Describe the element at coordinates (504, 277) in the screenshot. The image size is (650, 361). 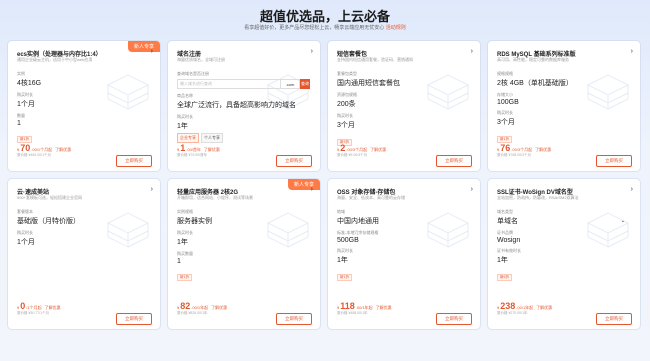
I see `discount-tag: 新6折` at that location.